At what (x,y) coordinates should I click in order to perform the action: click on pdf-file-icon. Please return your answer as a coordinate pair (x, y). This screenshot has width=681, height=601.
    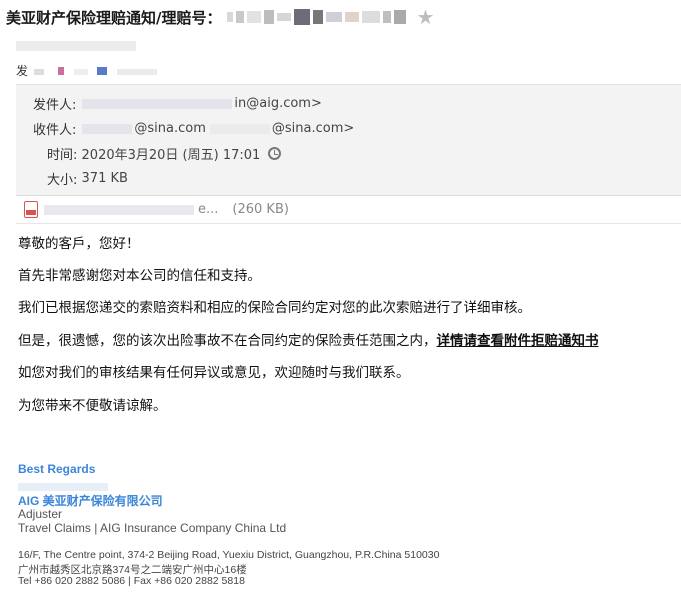
    Looking at the image, I should click on (31, 209).